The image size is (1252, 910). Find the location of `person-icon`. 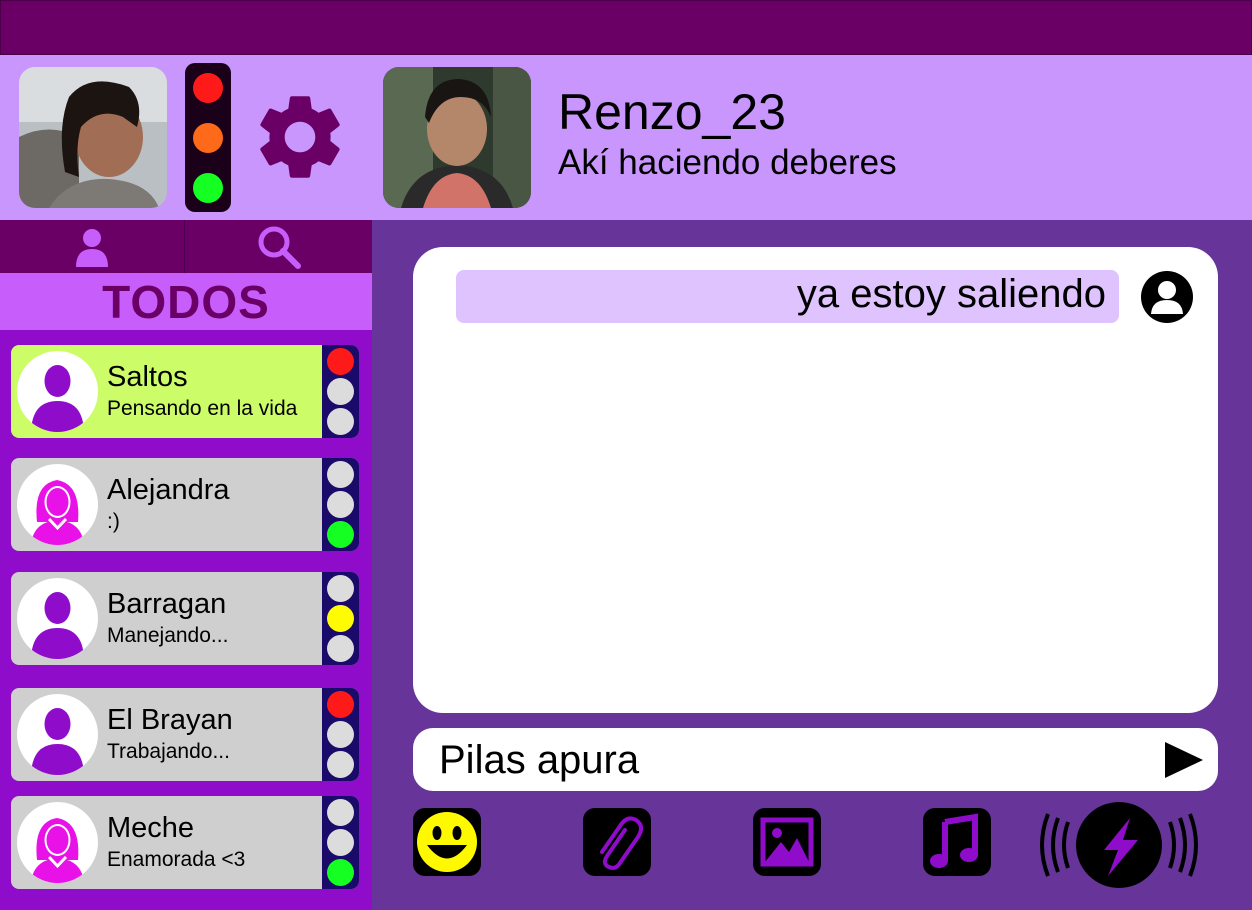

person-icon is located at coordinates (92, 247).